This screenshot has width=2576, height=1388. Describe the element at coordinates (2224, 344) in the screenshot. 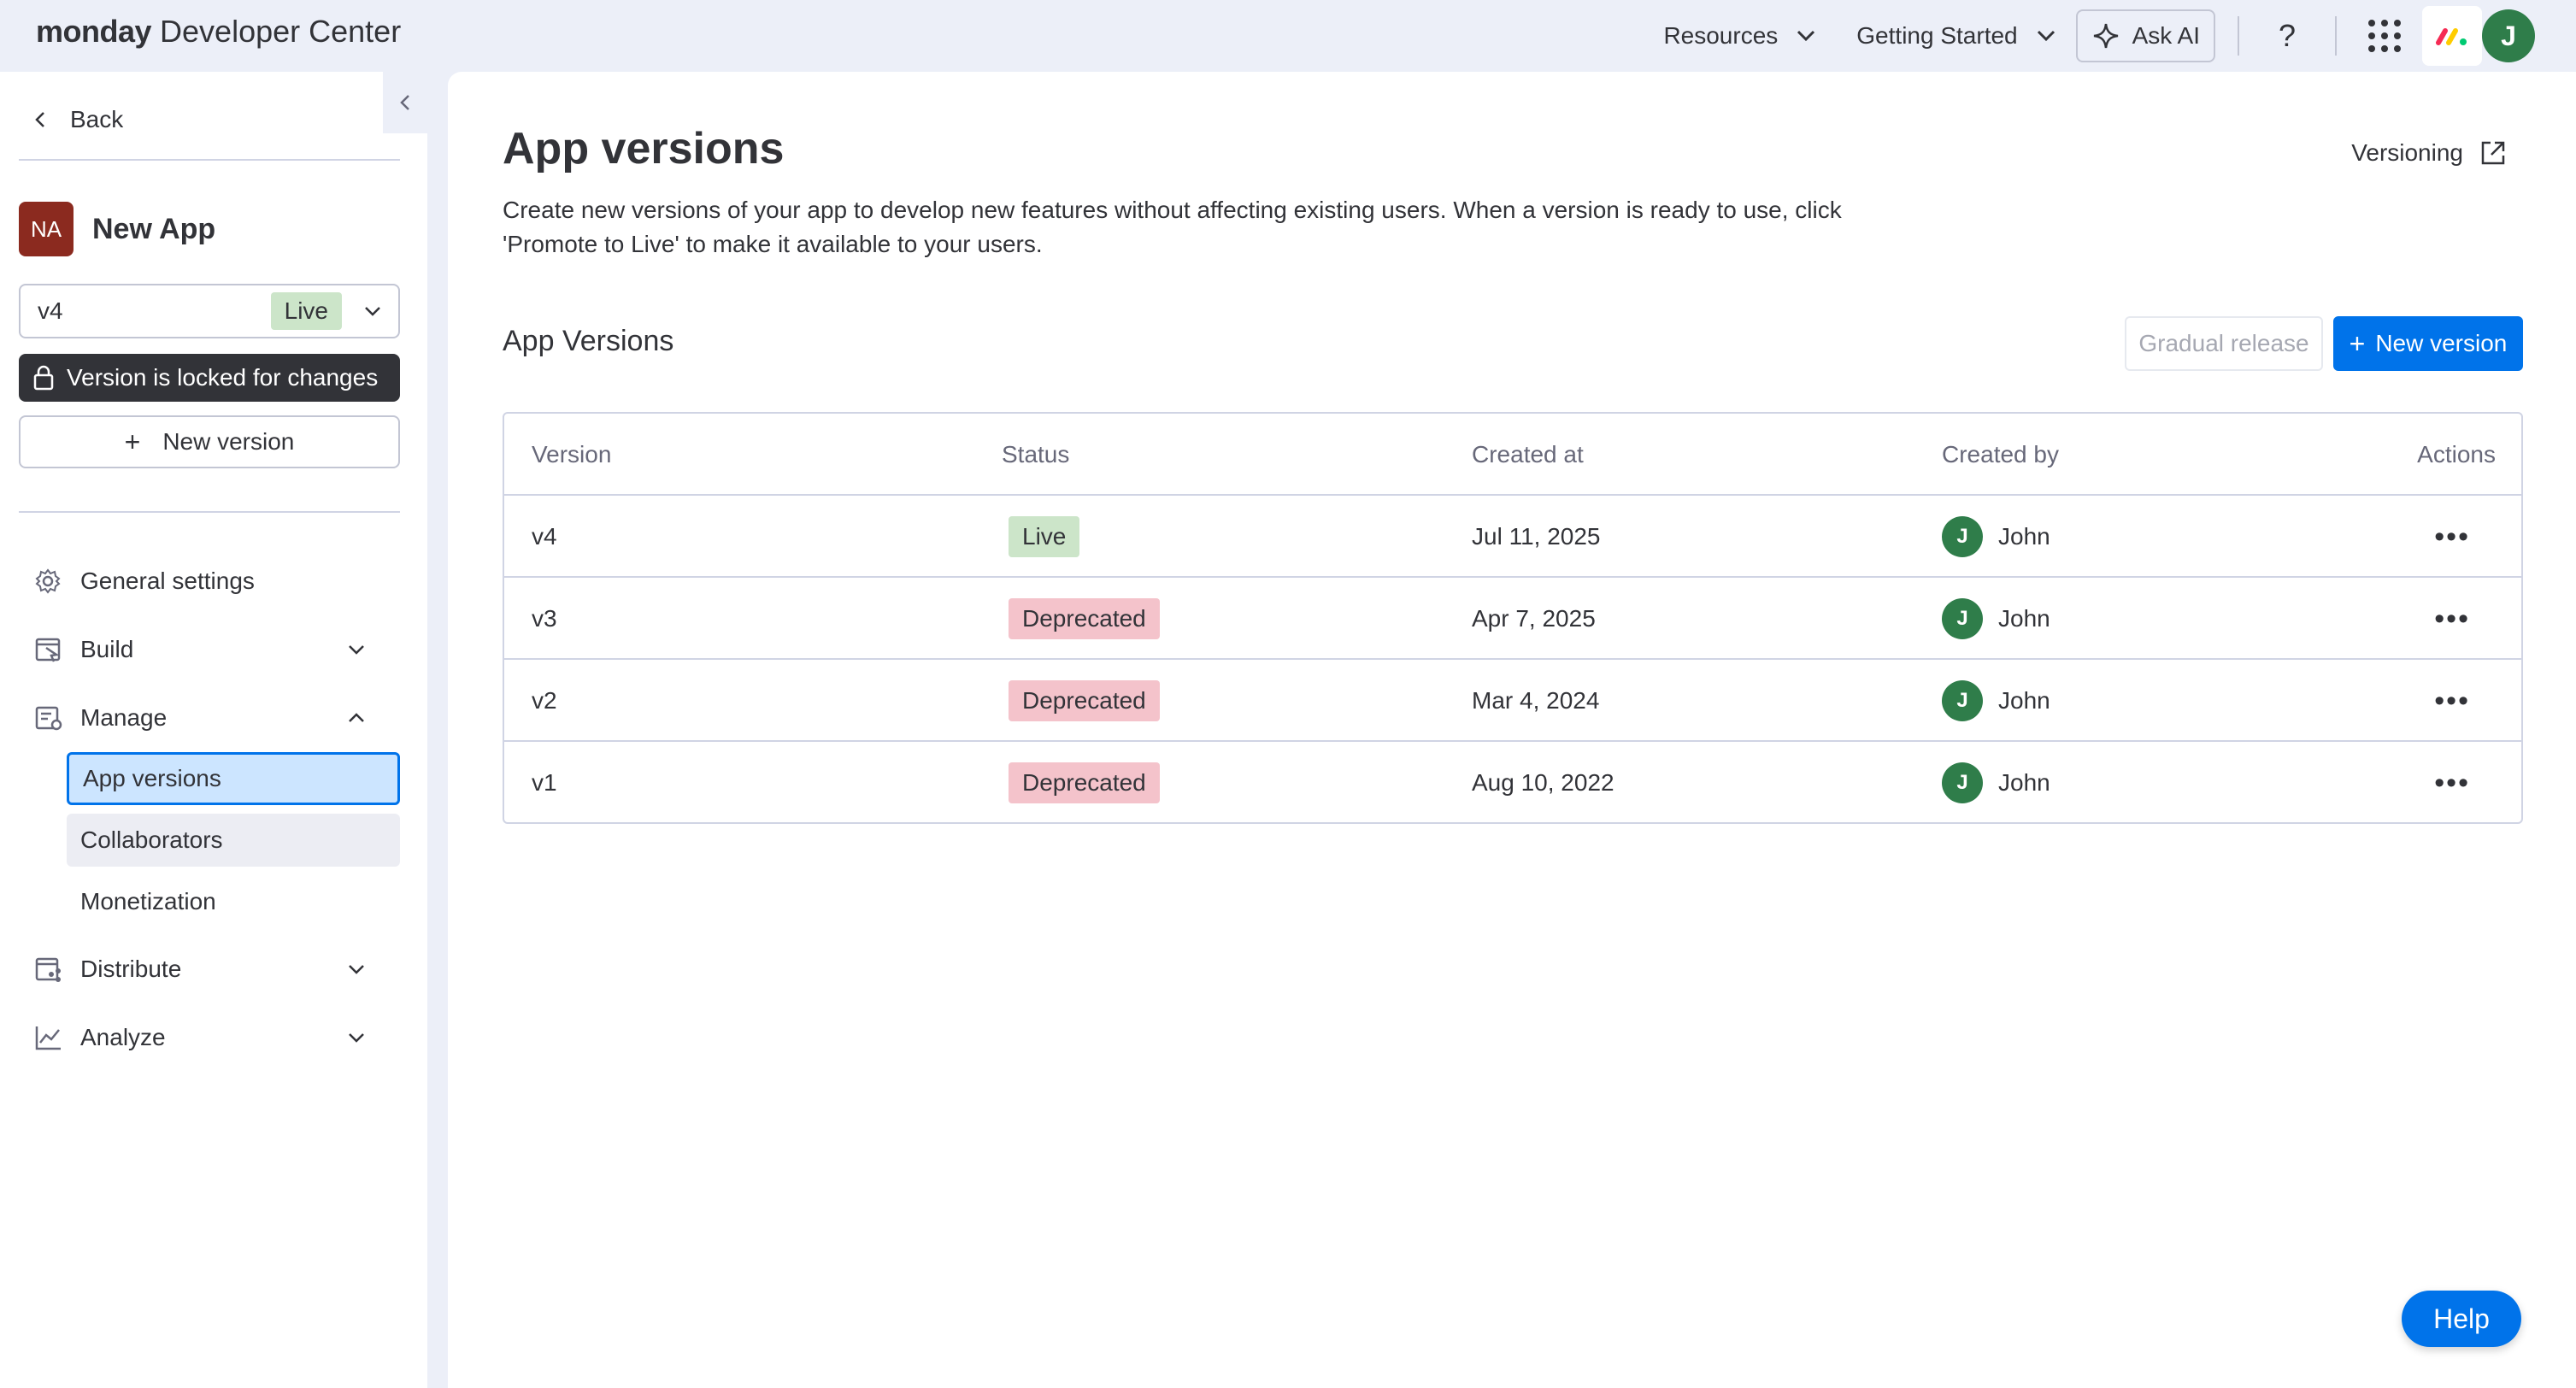

I see `gradual-release-button: Gradual release` at that location.